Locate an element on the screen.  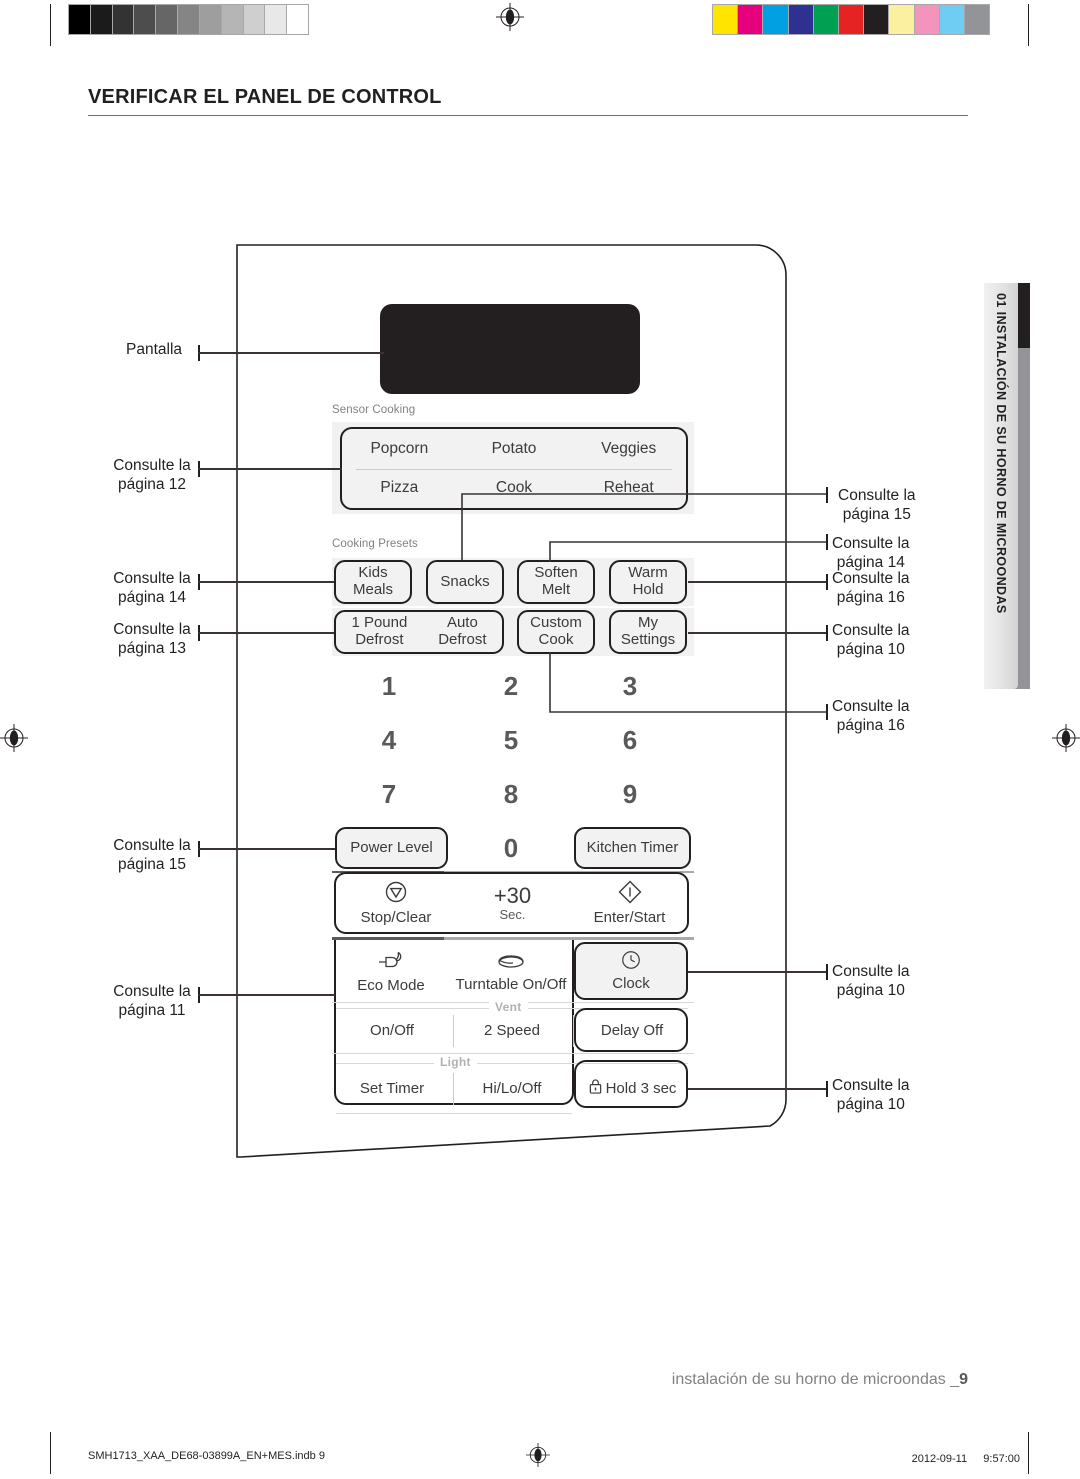
callout-line-power-level is located at coordinates (266, 849).